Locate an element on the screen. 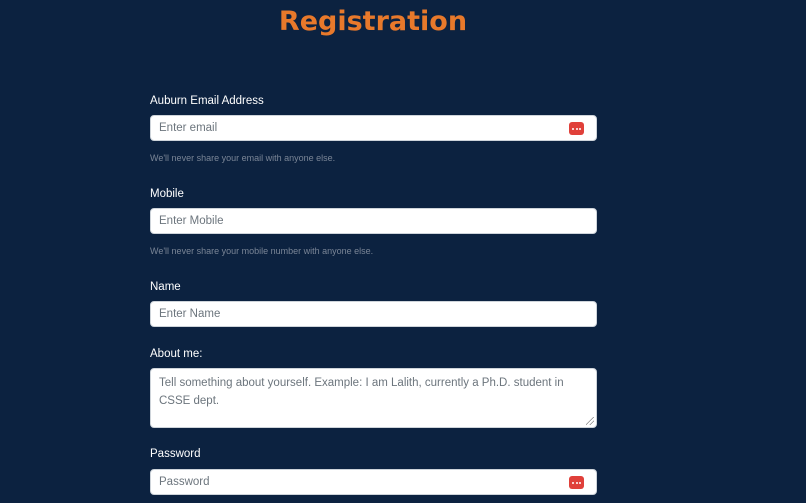 The width and height of the screenshot is (806, 503). email-field-box is located at coordinates (373, 128).